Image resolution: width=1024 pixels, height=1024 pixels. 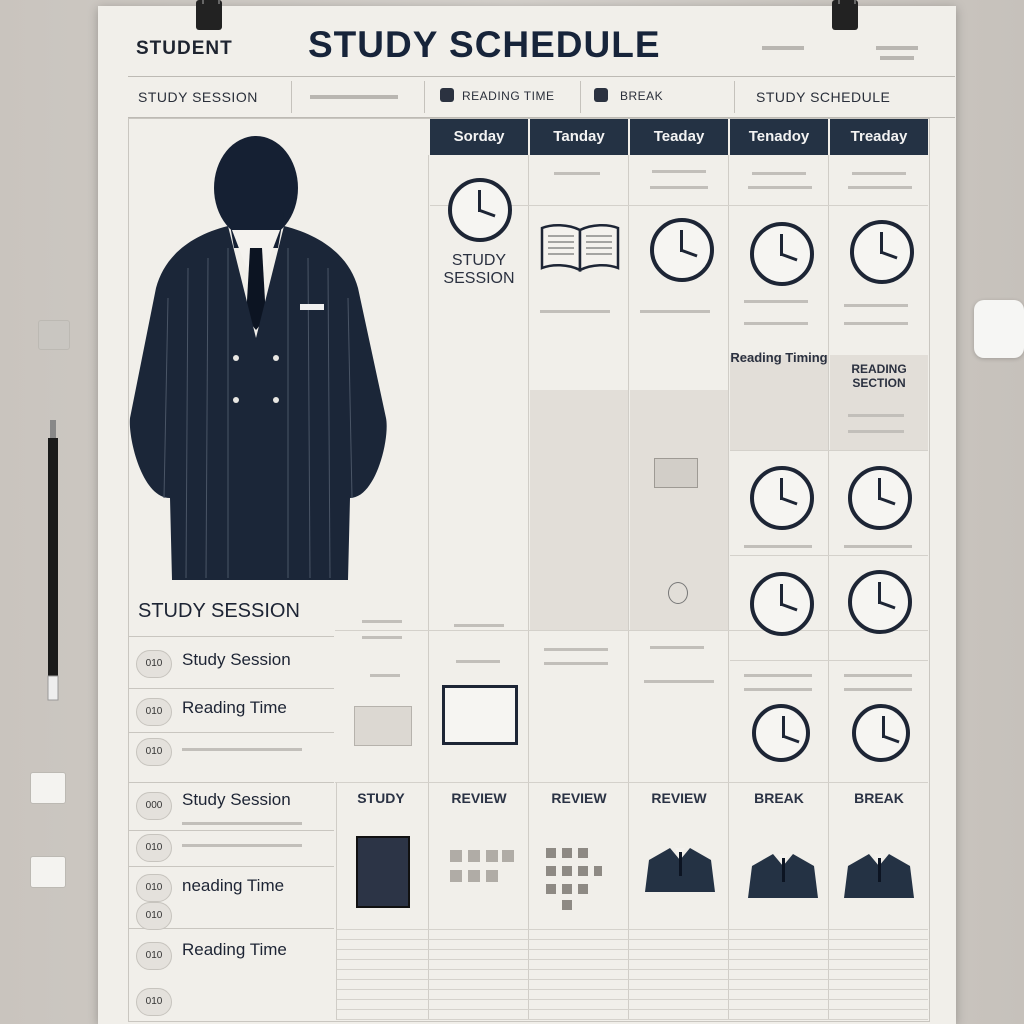 What do you see at coordinates (779, 137) in the screenshot?
I see `day-header-4: Tenadoy` at bounding box center [779, 137].